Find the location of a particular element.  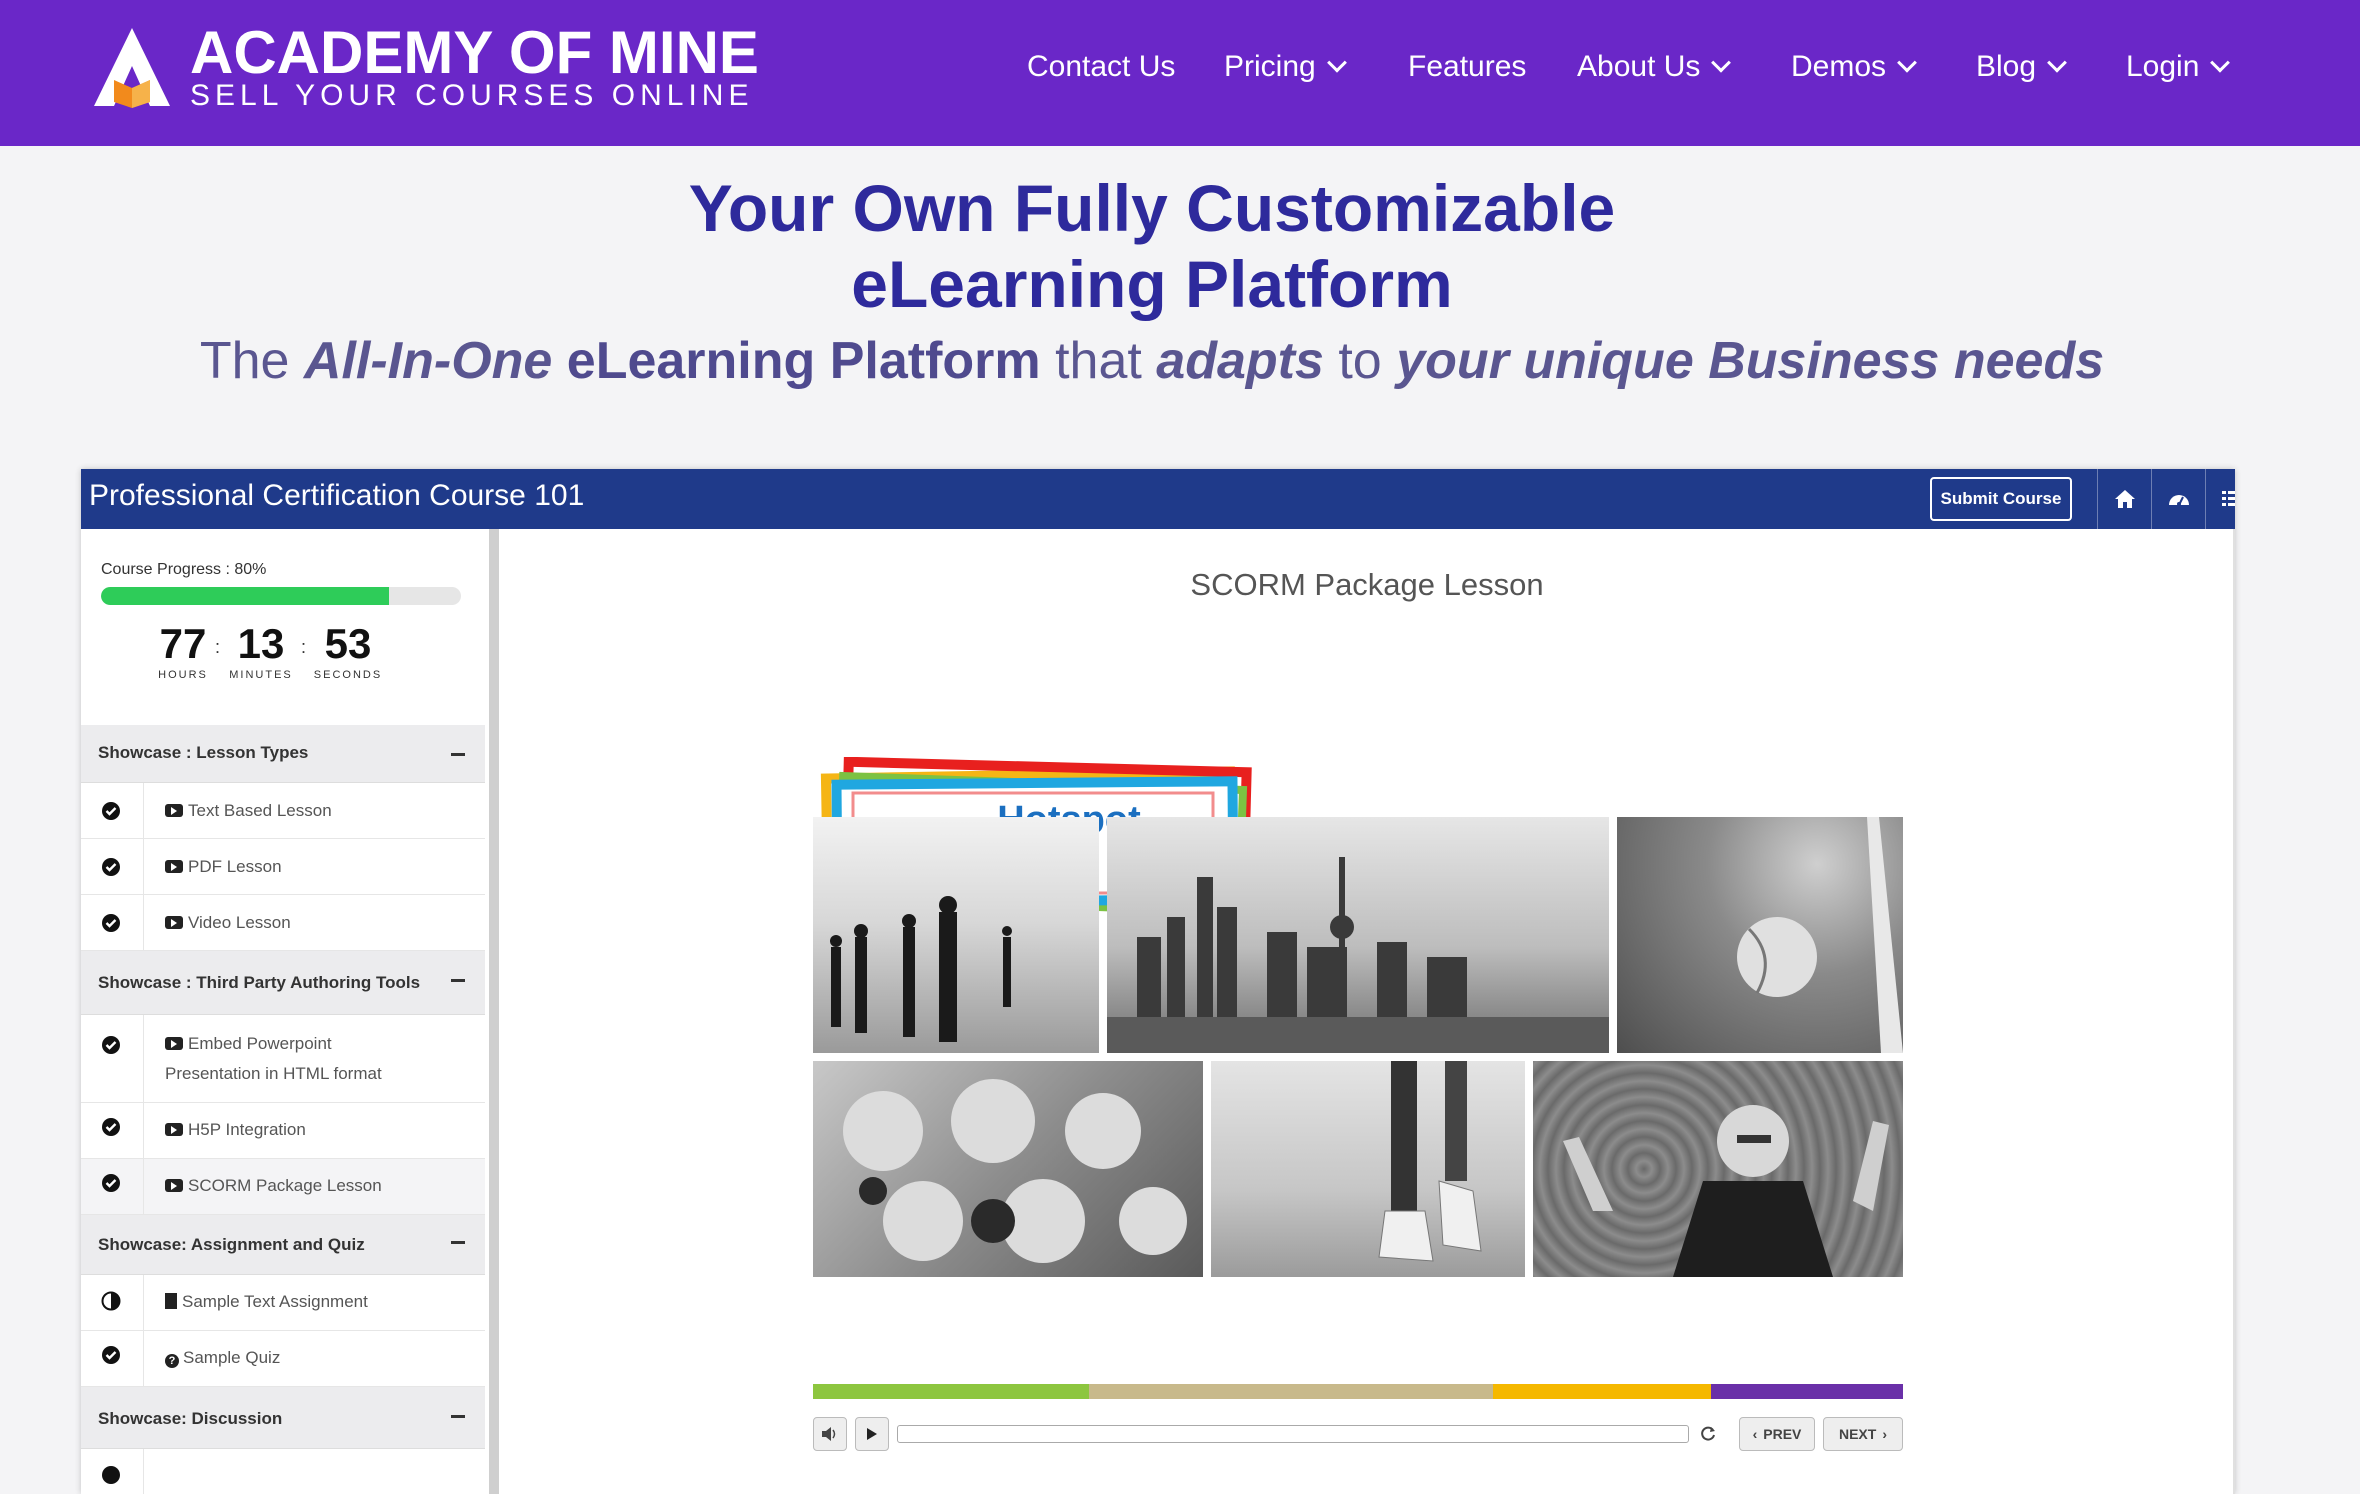

lesson-item: Text Based Lesson is located at coordinates (283, 811).